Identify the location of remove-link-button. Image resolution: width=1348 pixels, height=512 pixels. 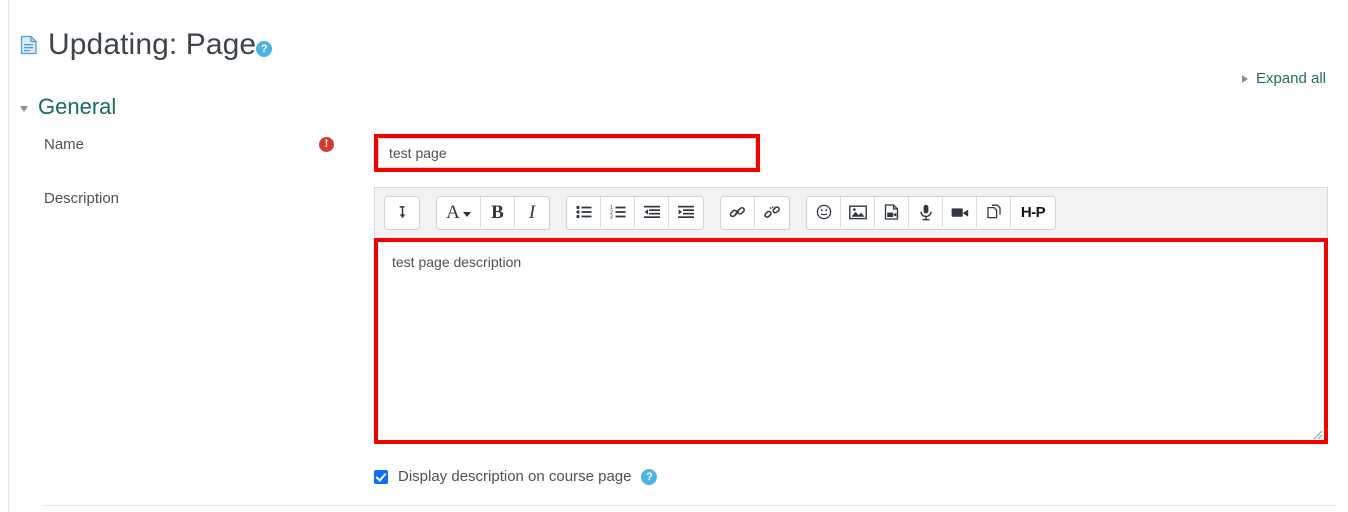
(772, 212).